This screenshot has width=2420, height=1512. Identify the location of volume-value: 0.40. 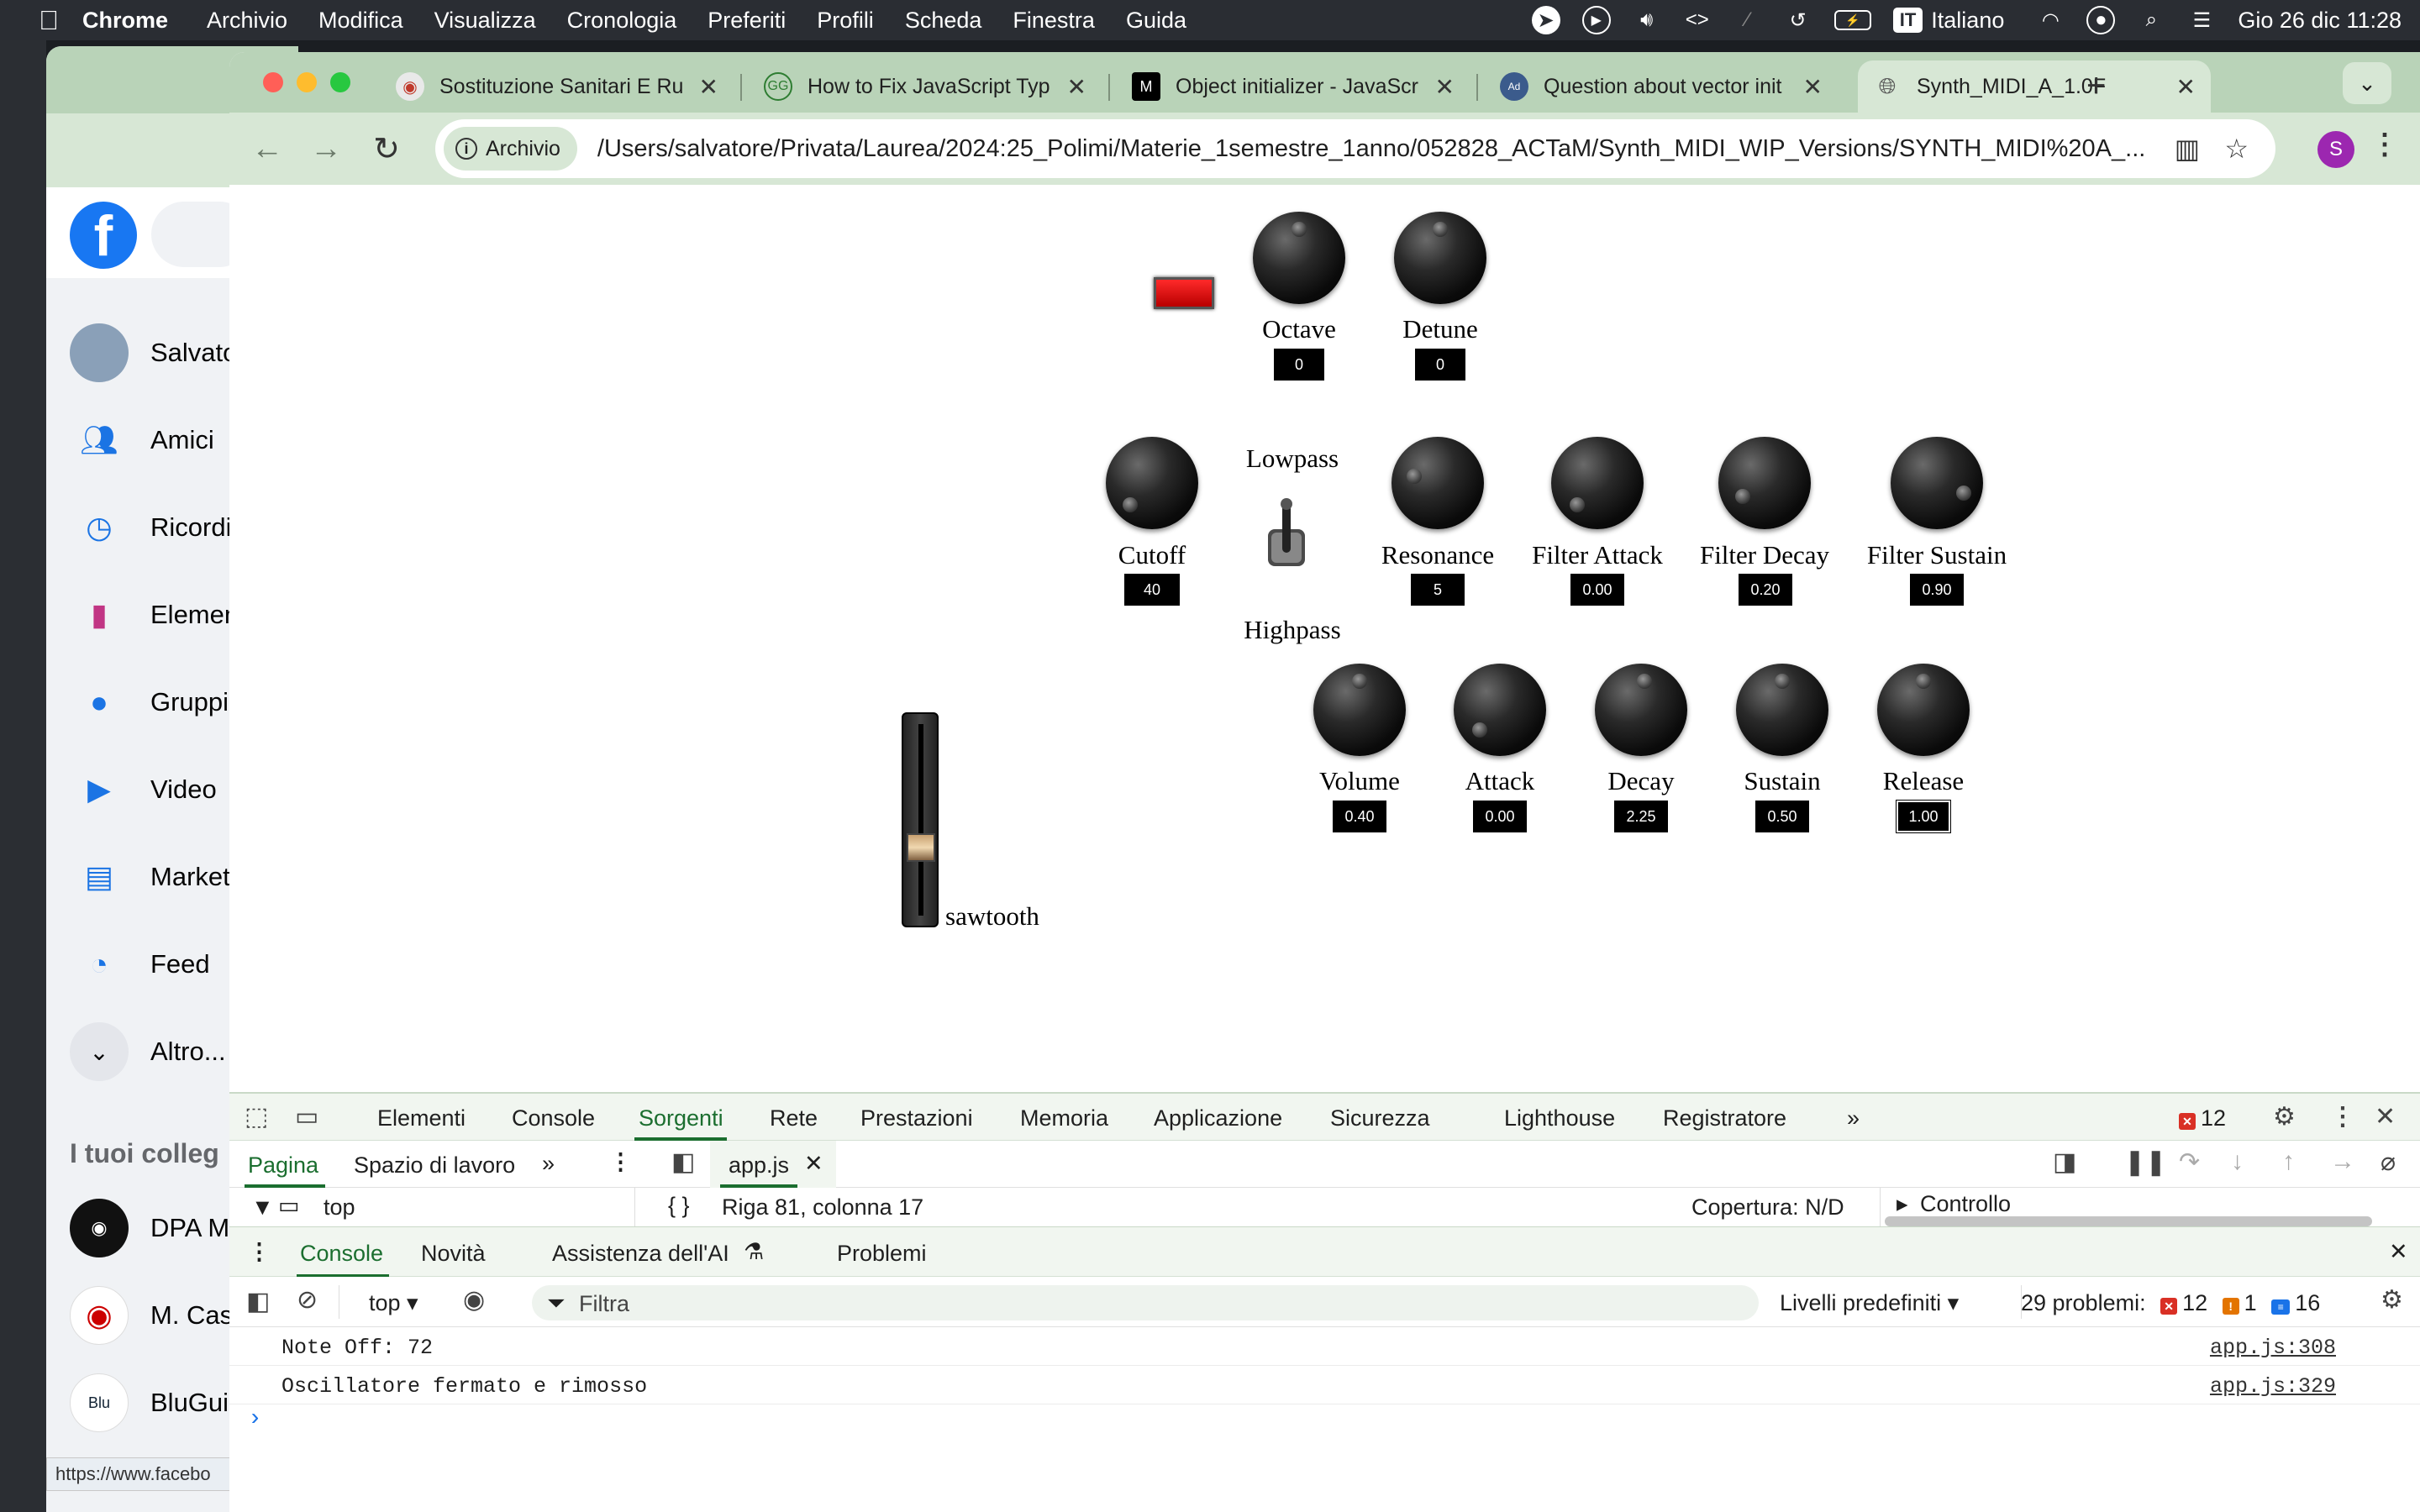
(1359, 816).